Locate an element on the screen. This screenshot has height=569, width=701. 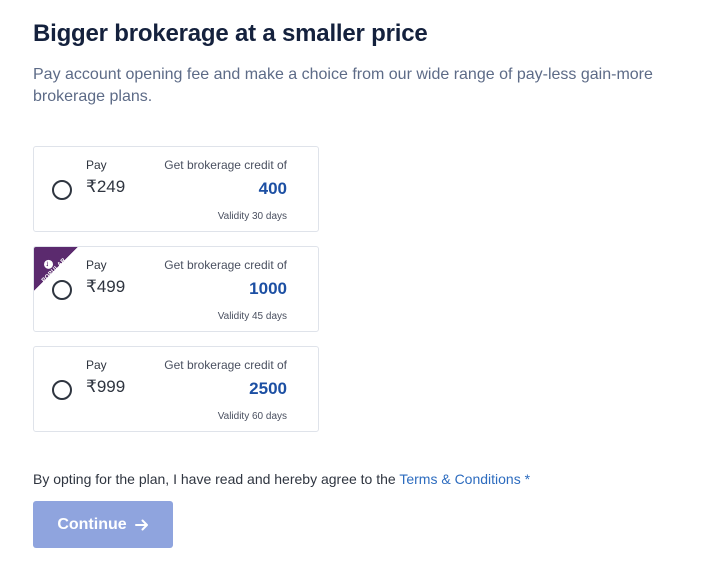
terms-link: Terms & Conditions is located at coordinates (459, 479).